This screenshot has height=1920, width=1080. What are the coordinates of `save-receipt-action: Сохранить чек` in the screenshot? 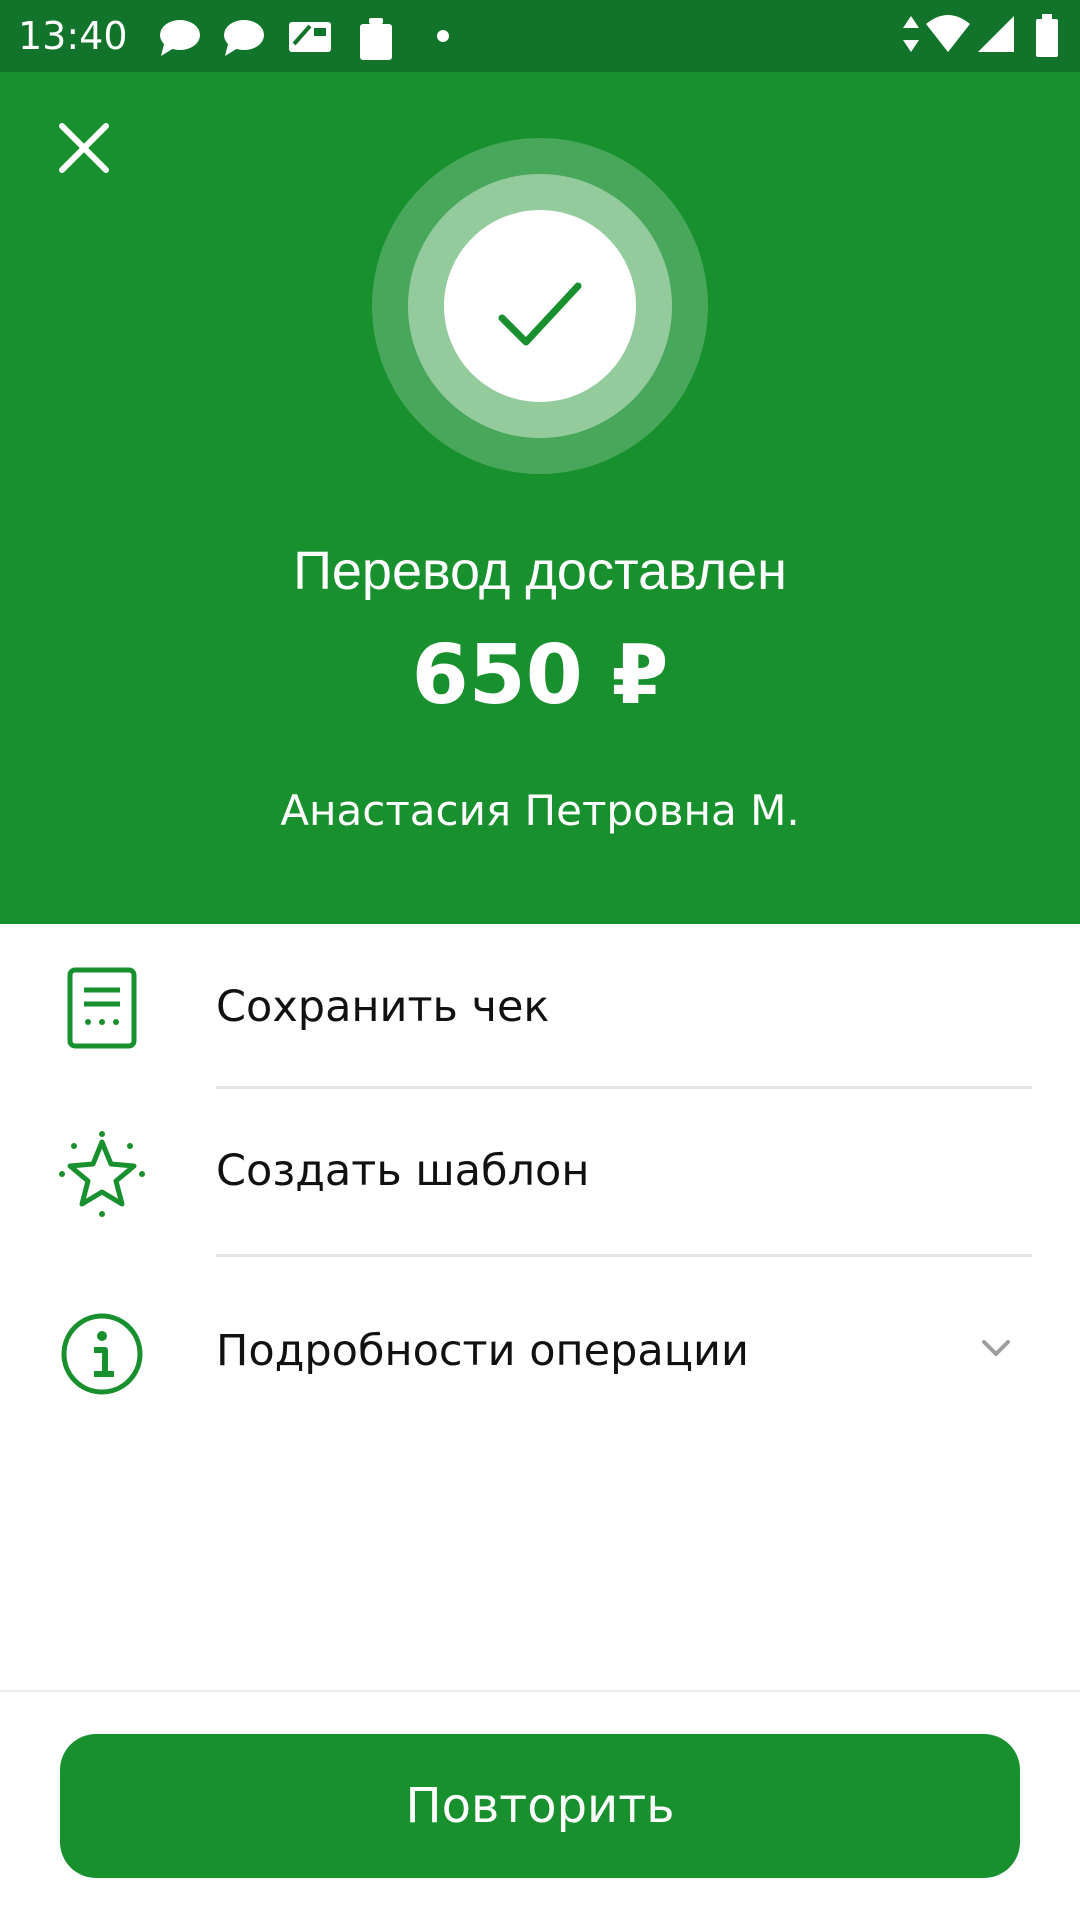 It's located at (540, 1008).